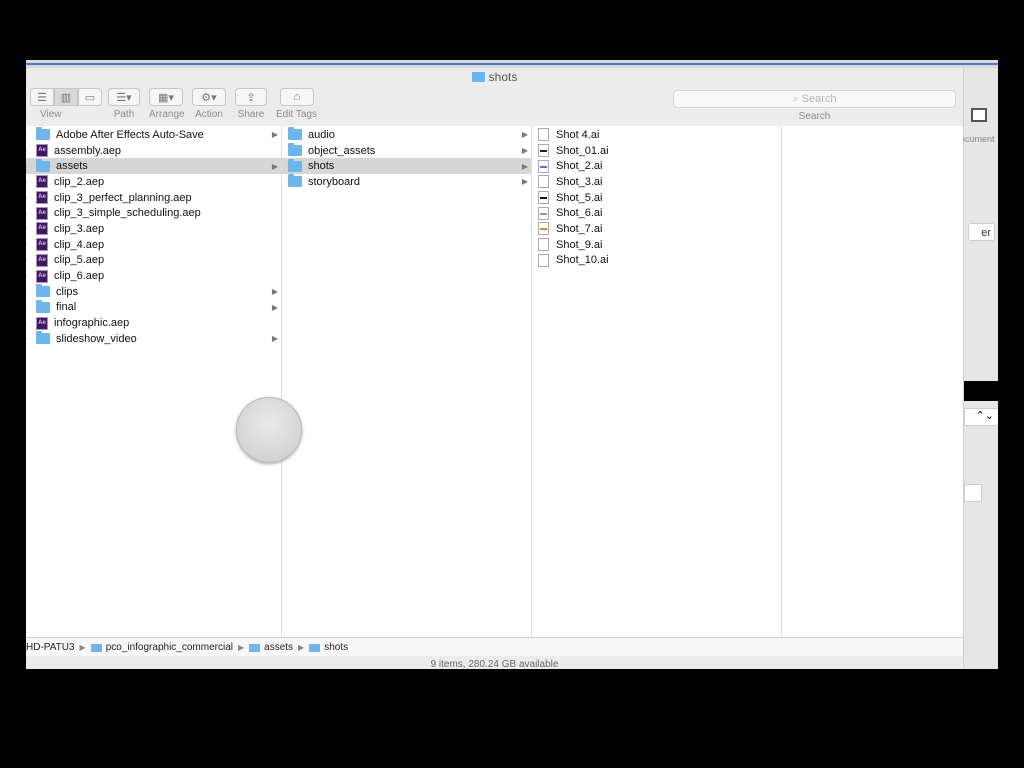 The height and width of the screenshot is (768, 1024). What do you see at coordinates (872, 381) in the screenshot?
I see `column-4-empty` at bounding box center [872, 381].